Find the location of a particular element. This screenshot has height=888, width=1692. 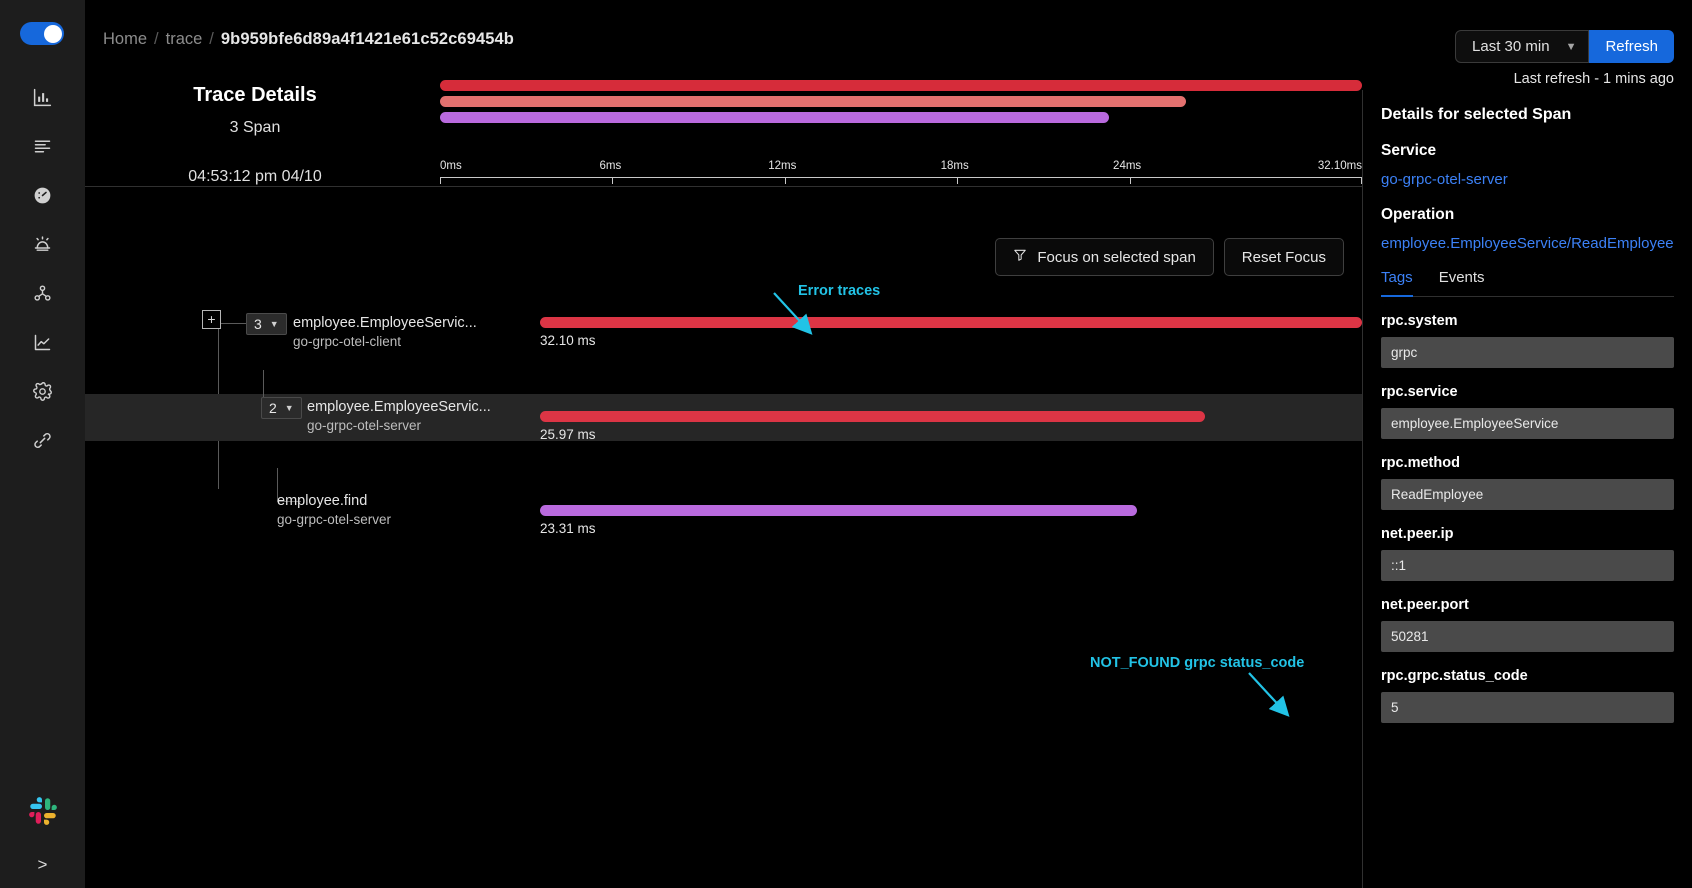

span-duration-1: 32.10 ms is located at coordinates (568, 340).